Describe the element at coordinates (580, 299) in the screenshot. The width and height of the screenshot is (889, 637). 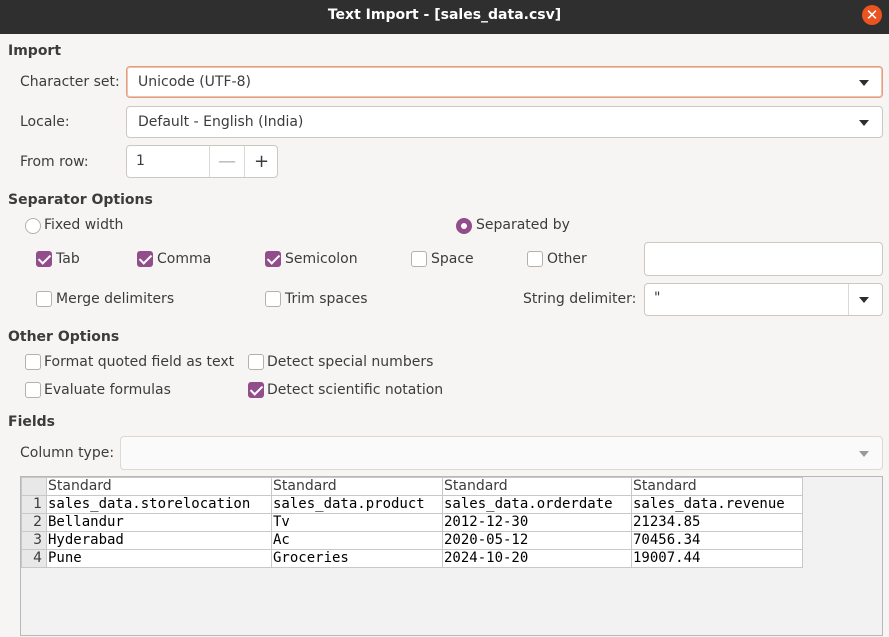
I see `string-delimiter-label: String delimiter:` at that location.